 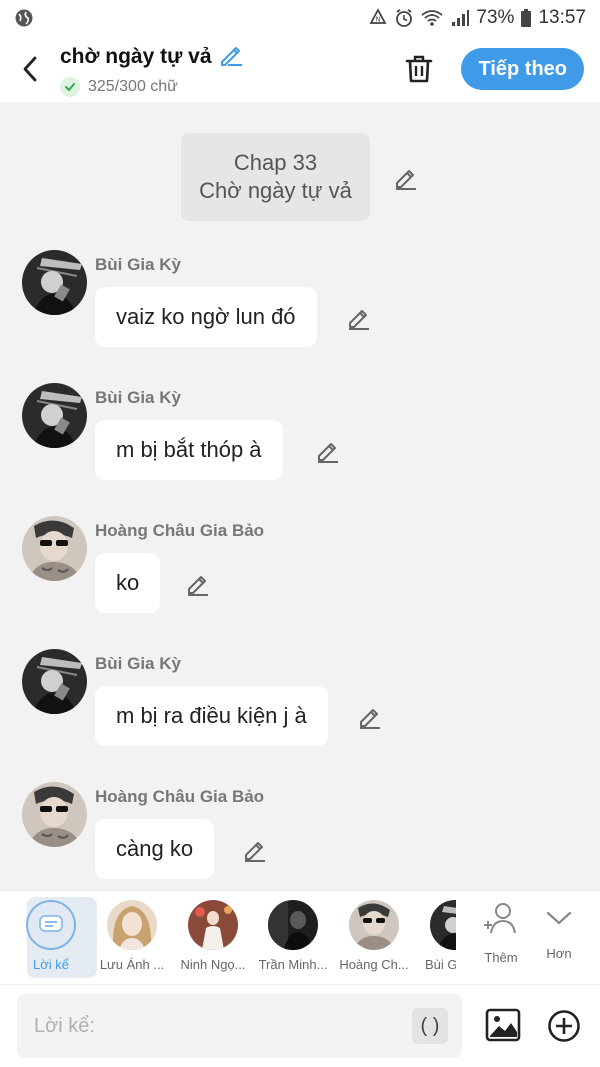 What do you see at coordinates (559, 953) in the screenshot?
I see `more-label: Hơn` at bounding box center [559, 953].